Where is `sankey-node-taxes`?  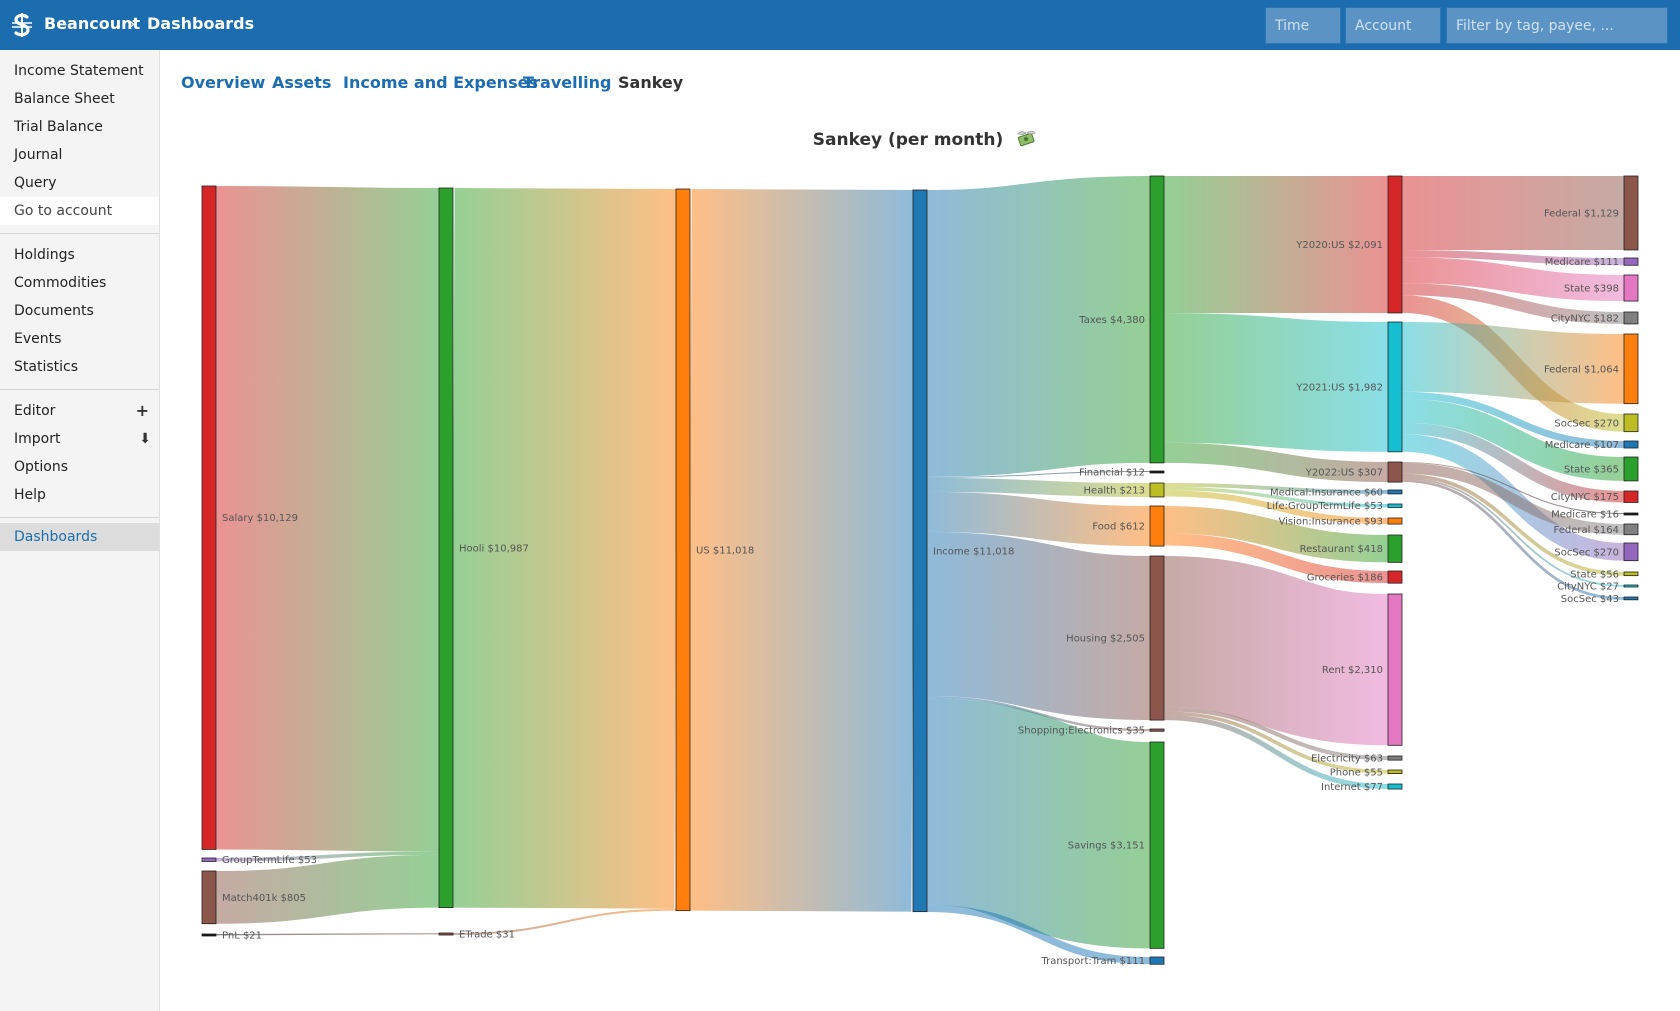
sankey-node-taxes is located at coordinates (1157, 319).